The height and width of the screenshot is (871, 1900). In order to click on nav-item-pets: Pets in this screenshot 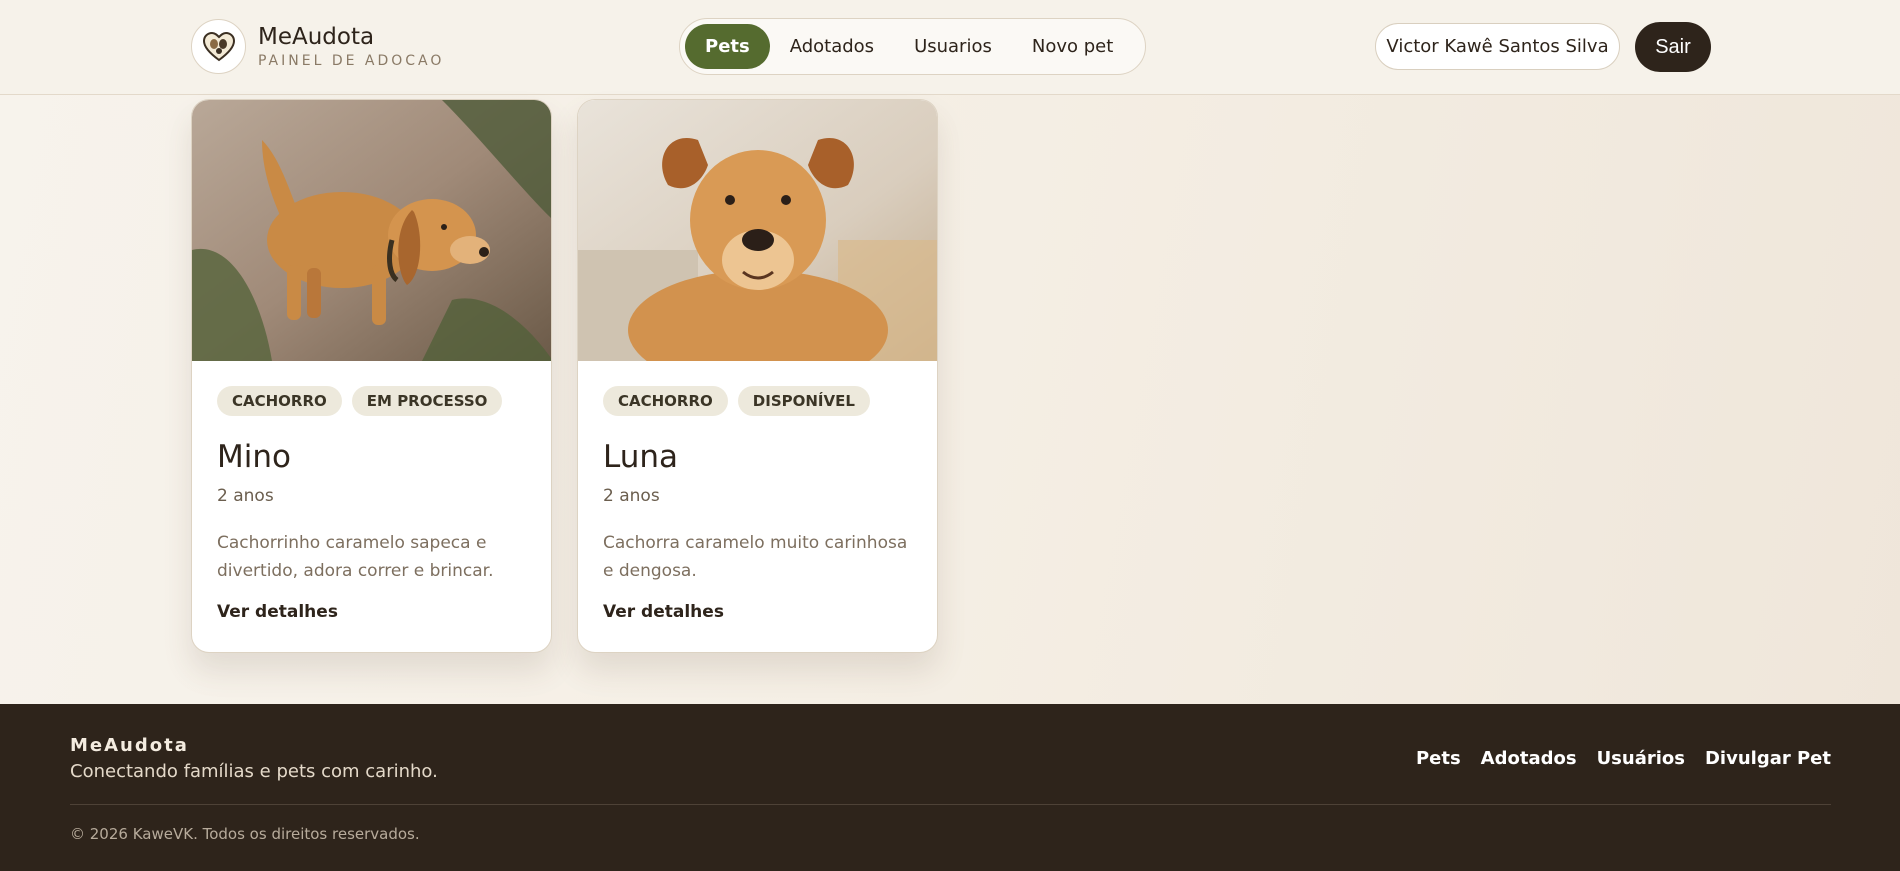, I will do `click(727, 46)`.